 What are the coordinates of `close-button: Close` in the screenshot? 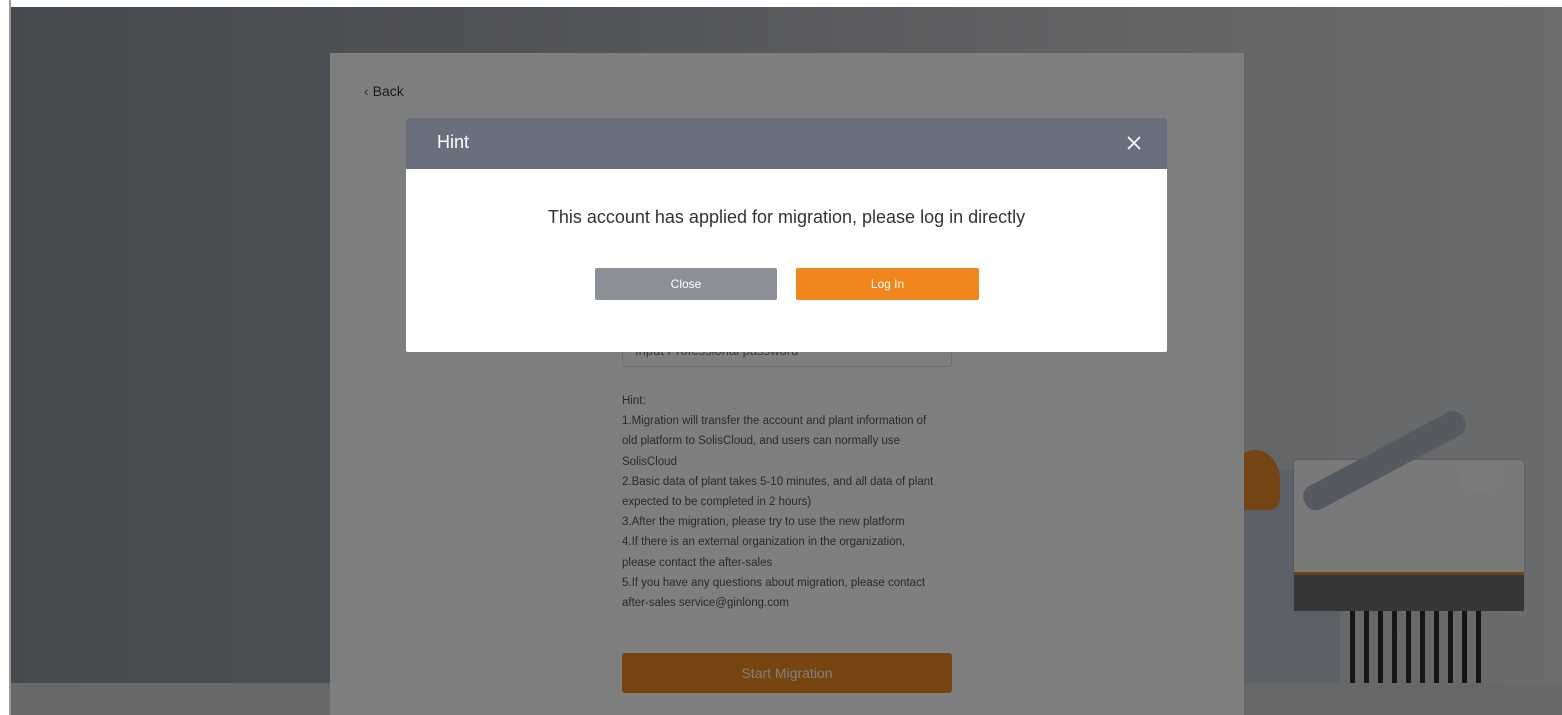 It's located at (686, 284).